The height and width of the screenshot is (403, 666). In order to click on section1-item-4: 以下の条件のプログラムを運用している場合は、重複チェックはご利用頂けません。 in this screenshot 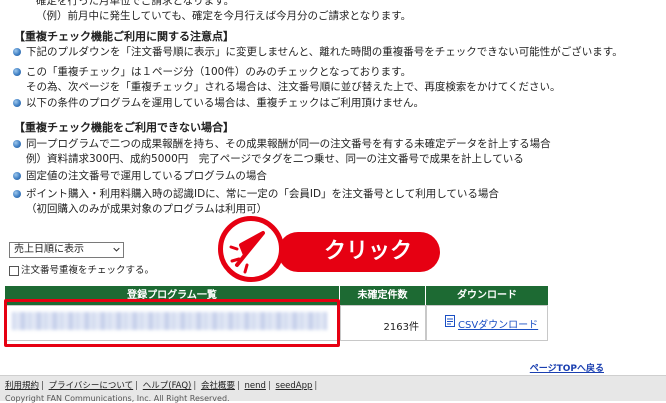, I will do `click(225, 103)`.